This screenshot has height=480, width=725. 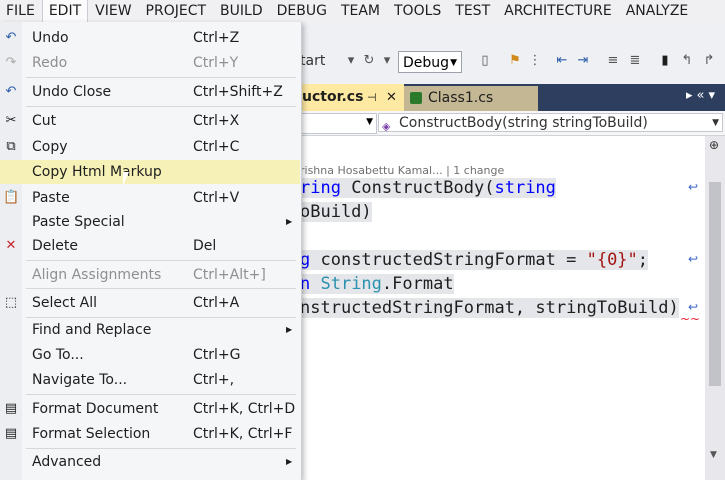 What do you see at coordinates (715, 284) in the screenshot?
I see `scrollbar-thumb` at bounding box center [715, 284].